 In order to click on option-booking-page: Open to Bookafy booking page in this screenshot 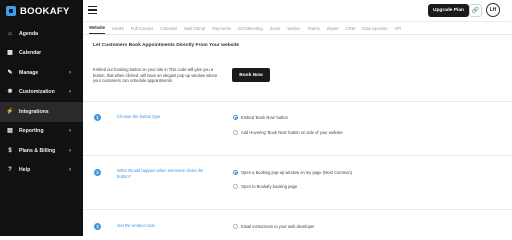, I will do `click(265, 186)`.